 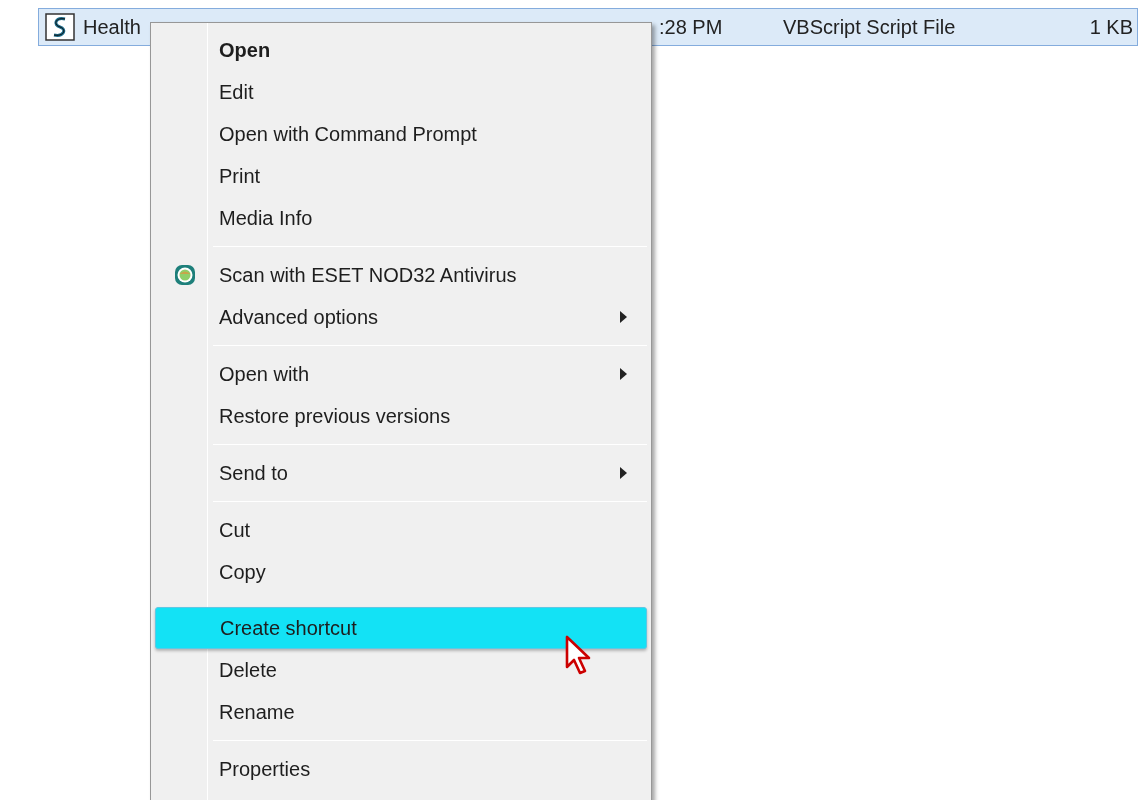 What do you see at coordinates (1111, 27) in the screenshot?
I see `file-size: 1 KB` at bounding box center [1111, 27].